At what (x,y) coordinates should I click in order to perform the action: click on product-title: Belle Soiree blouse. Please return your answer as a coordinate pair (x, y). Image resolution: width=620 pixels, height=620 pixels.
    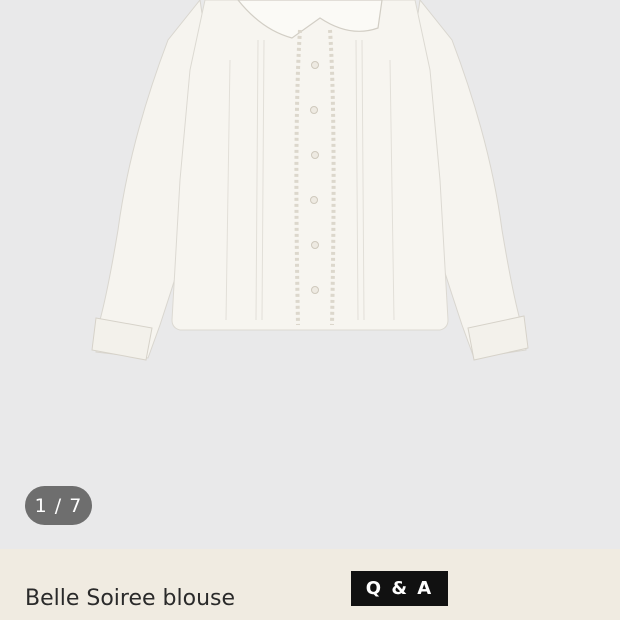
    Looking at the image, I should click on (130, 598).